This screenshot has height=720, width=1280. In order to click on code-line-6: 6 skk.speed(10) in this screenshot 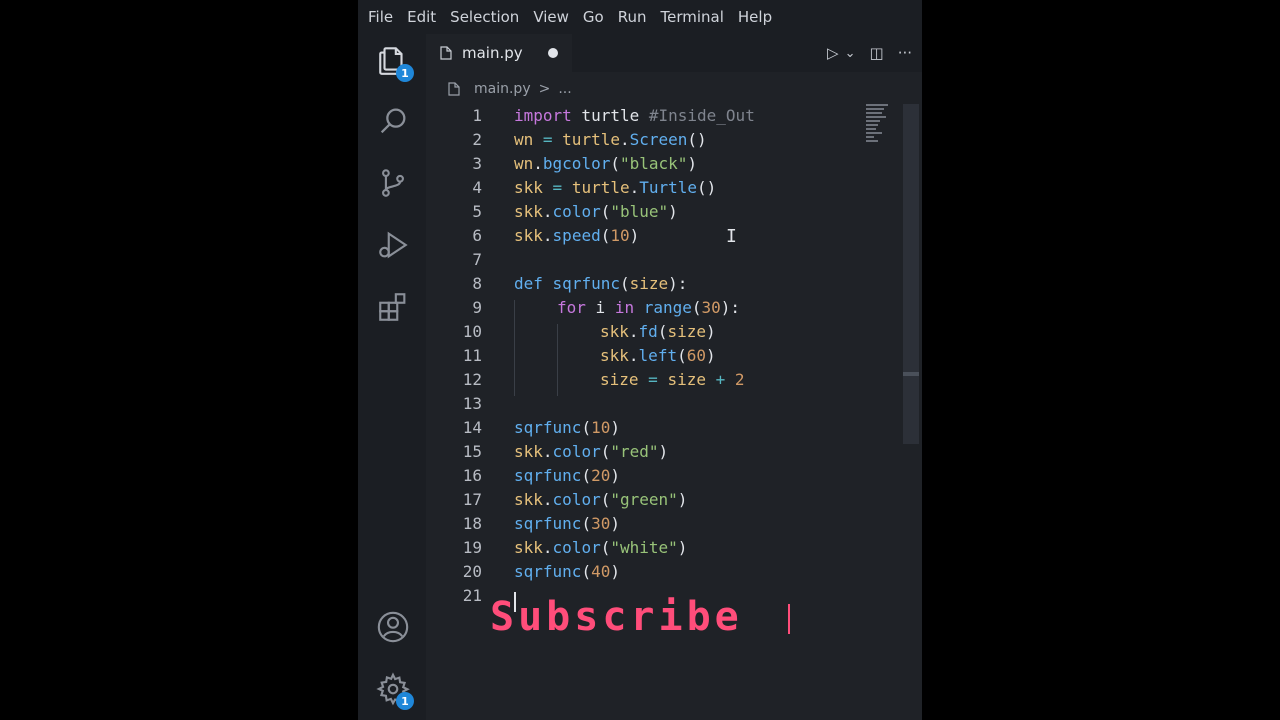, I will do `click(556, 235)`.